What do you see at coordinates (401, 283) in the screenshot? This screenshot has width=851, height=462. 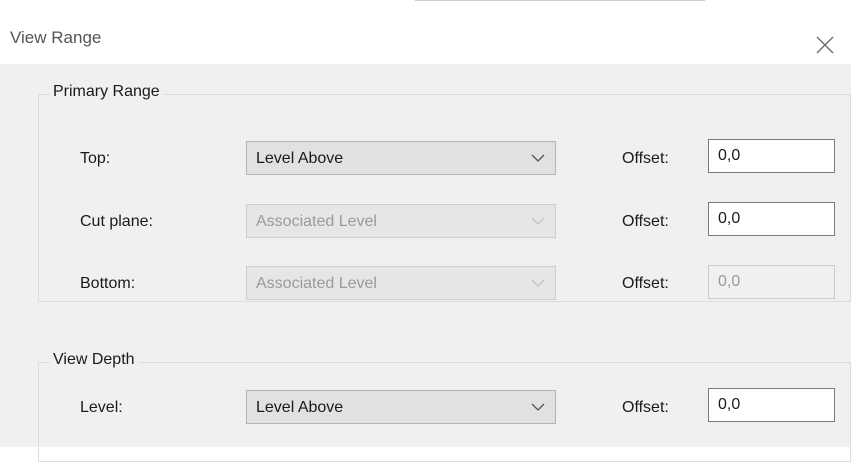 I see `bottom-level-select: Associated Level` at bounding box center [401, 283].